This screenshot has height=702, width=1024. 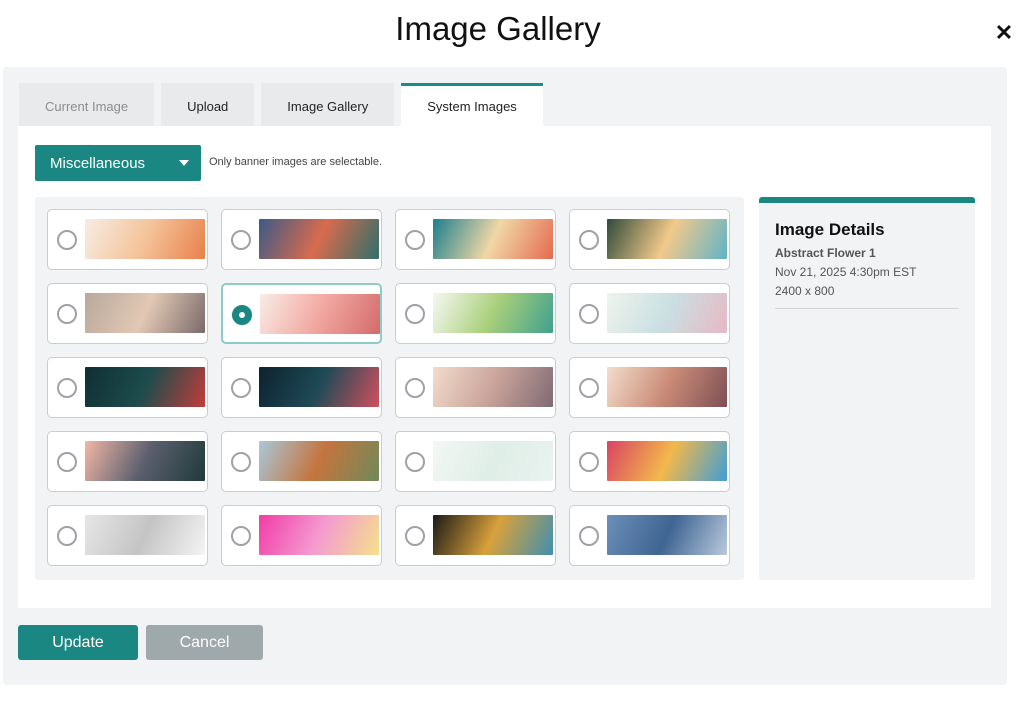 What do you see at coordinates (805, 291) in the screenshot?
I see `details-dimensions: 2400 x 800` at bounding box center [805, 291].